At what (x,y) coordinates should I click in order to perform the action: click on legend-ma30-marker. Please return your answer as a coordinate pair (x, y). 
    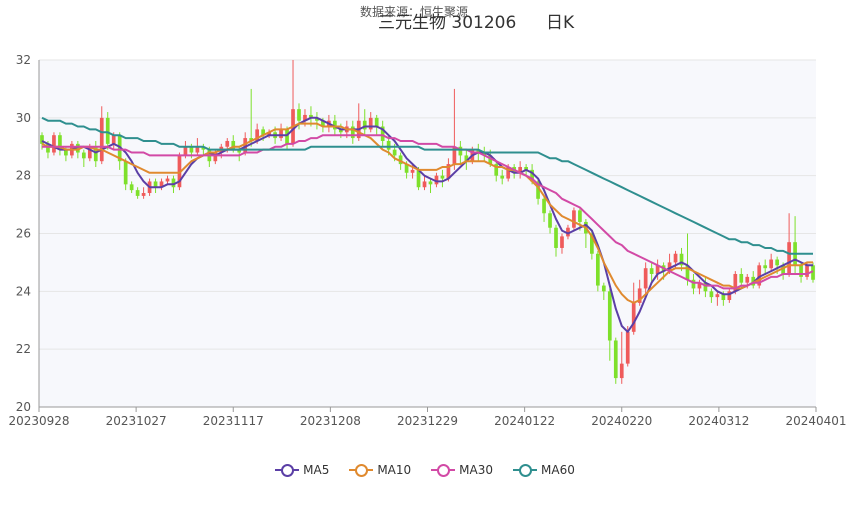
    Looking at the image, I should click on (443, 470).